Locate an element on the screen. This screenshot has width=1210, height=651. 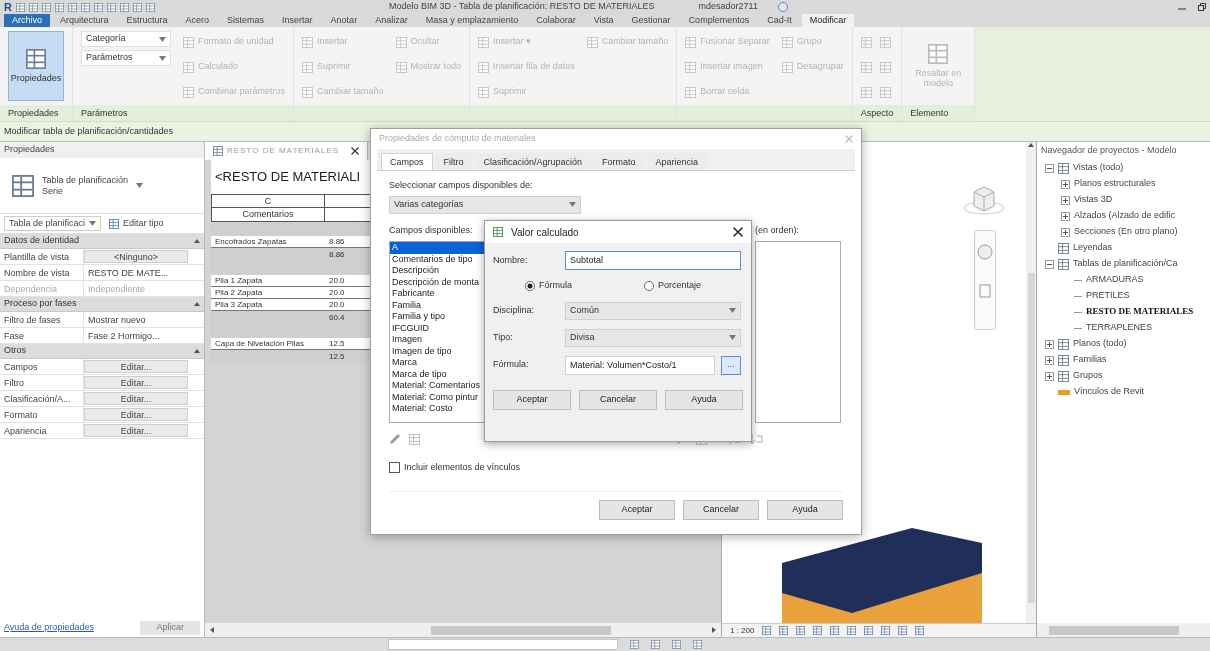
user-name: mdesador2711 is located at coordinates (728, 7).